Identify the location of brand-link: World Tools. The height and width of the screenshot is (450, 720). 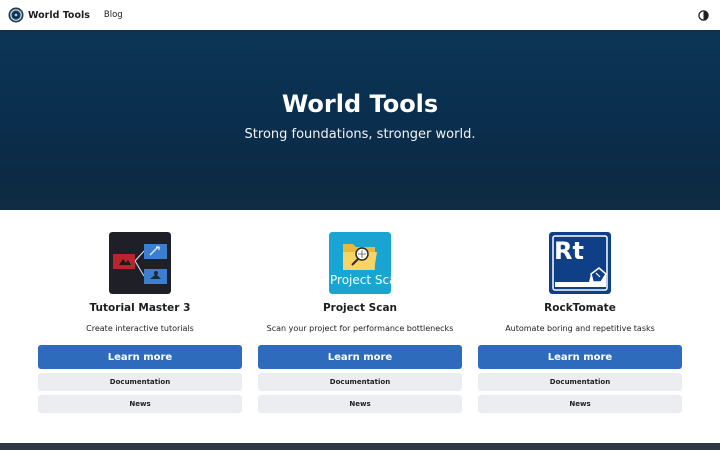
(49, 15).